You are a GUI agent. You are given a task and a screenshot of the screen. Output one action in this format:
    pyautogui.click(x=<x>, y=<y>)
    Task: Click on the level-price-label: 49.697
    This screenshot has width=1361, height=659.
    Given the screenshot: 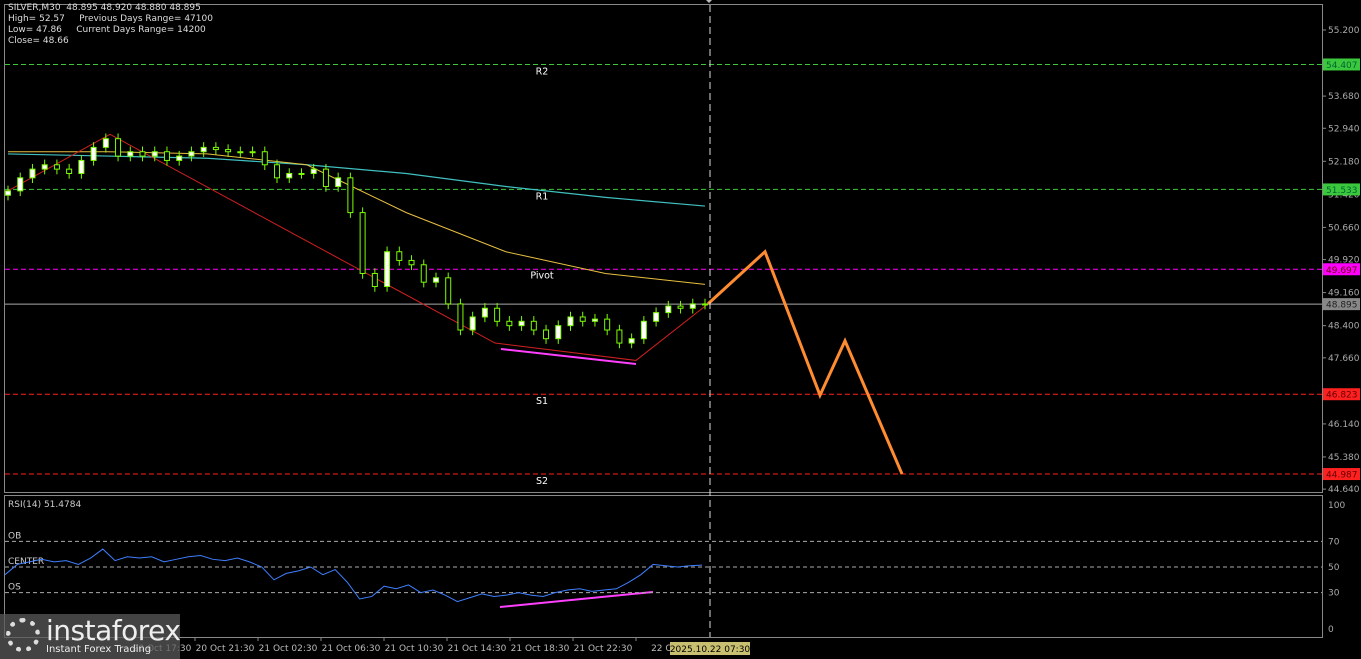 What is the action you would take?
    pyautogui.click(x=1342, y=271)
    